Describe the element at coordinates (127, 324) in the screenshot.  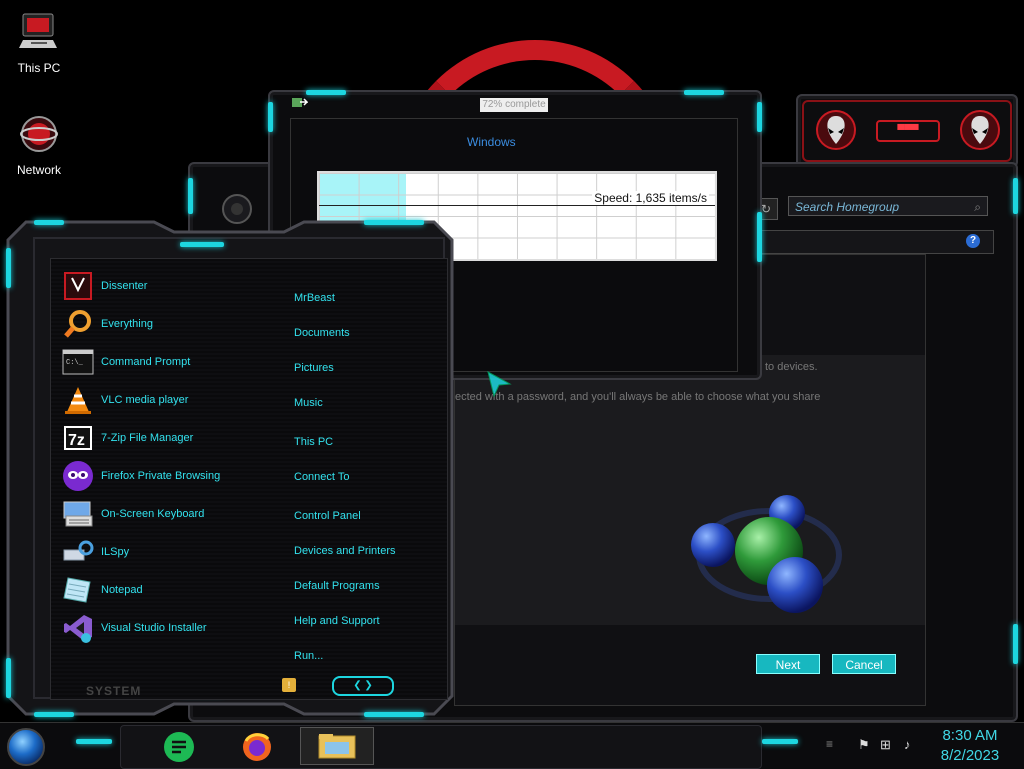
I see `start-program-label: Everything` at that location.